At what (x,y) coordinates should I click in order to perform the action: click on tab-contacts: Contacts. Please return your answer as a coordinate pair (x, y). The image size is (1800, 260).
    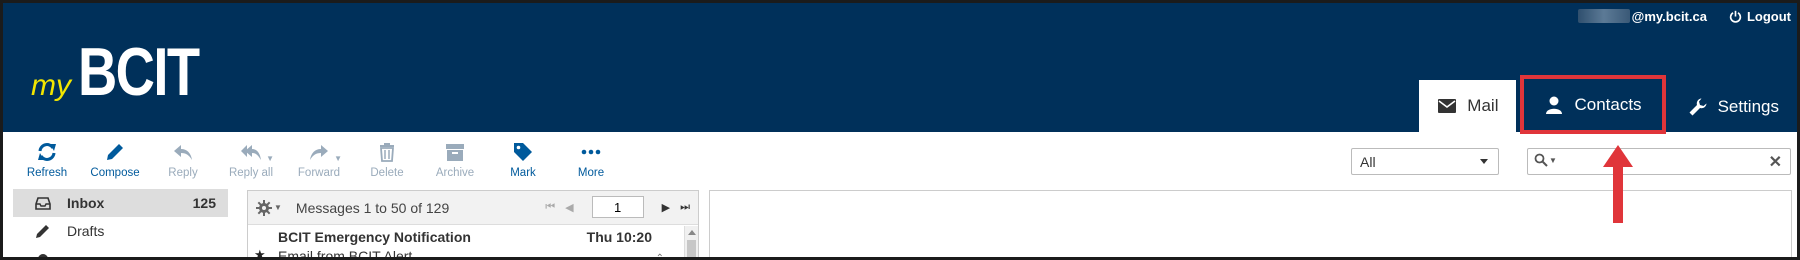
    Looking at the image, I should click on (1593, 104).